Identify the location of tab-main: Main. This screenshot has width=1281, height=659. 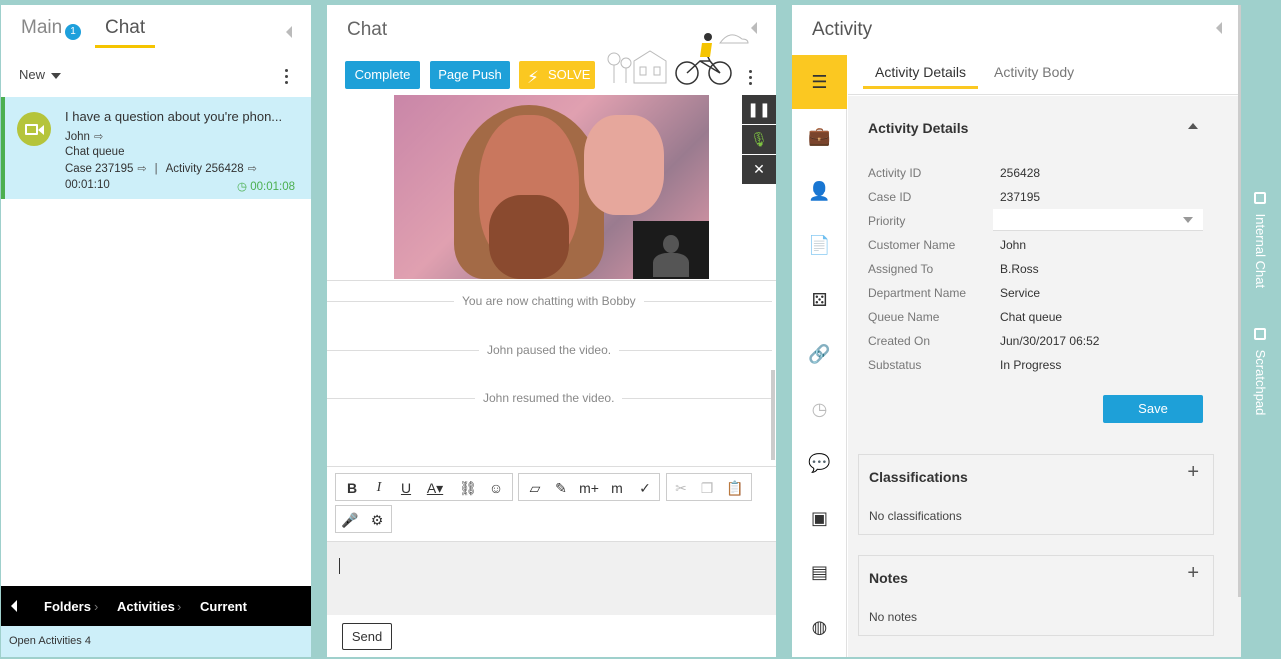
(41, 28).